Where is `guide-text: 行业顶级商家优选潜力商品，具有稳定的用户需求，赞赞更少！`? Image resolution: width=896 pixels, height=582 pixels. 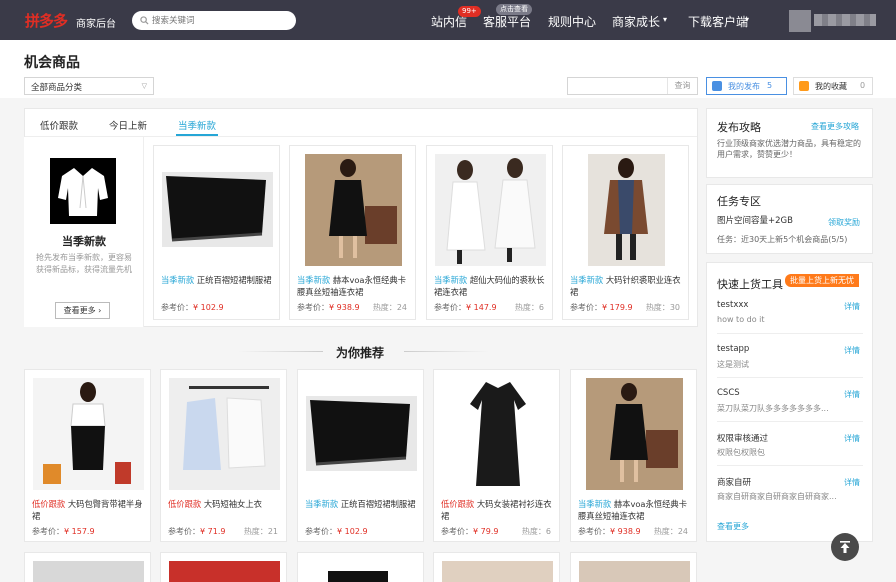
guide-text: 行业顶级商家优选潜力商品，具有稳定的用户需求，赞赞更少！ is located at coordinates (789, 149).